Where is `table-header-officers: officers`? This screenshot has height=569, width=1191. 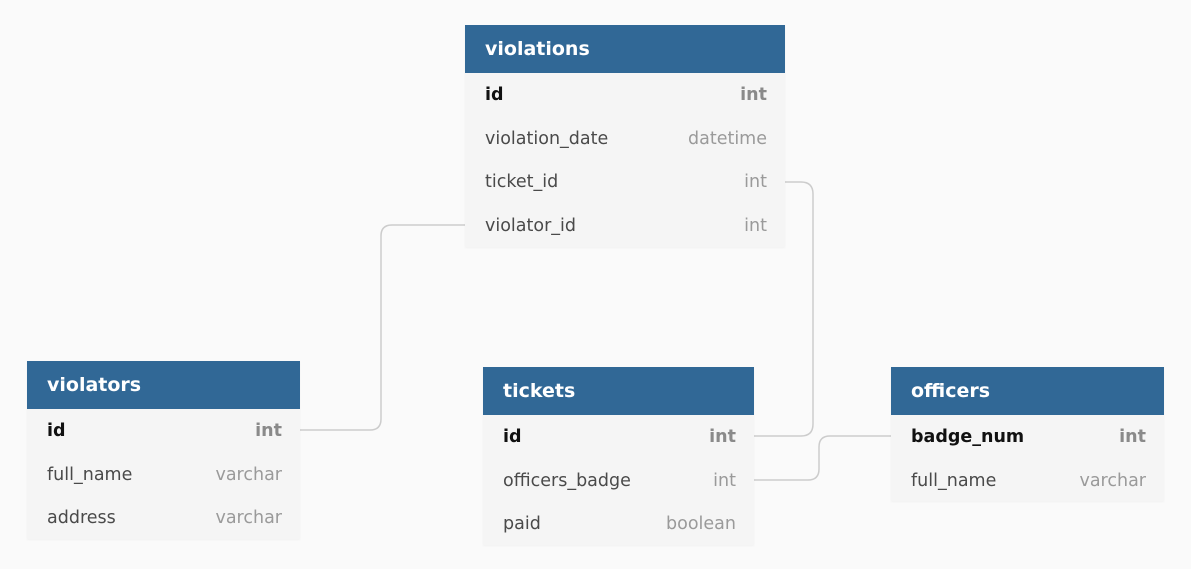 table-header-officers: officers is located at coordinates (1027, 391).